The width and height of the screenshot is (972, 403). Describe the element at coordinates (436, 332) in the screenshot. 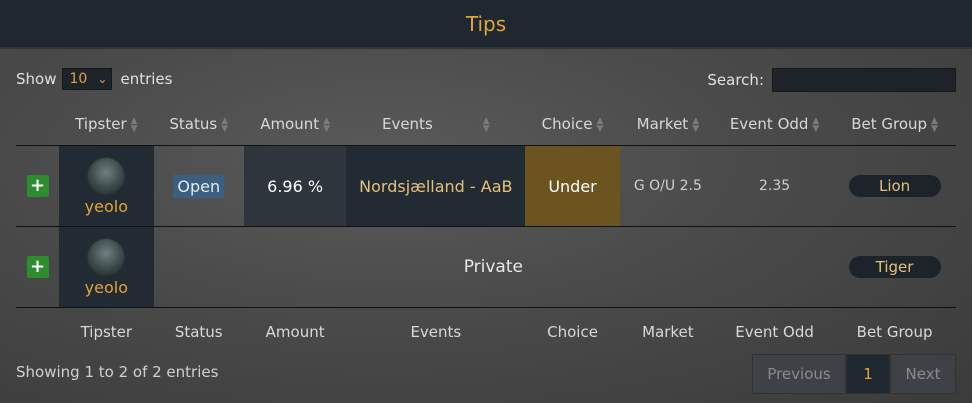

I see `column-footer-events: Events` at that location.